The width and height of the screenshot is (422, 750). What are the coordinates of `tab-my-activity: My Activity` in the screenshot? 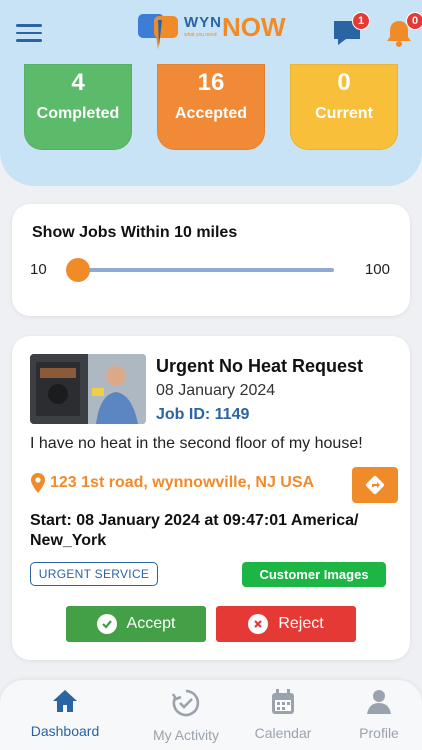 It's located at (186, 715).